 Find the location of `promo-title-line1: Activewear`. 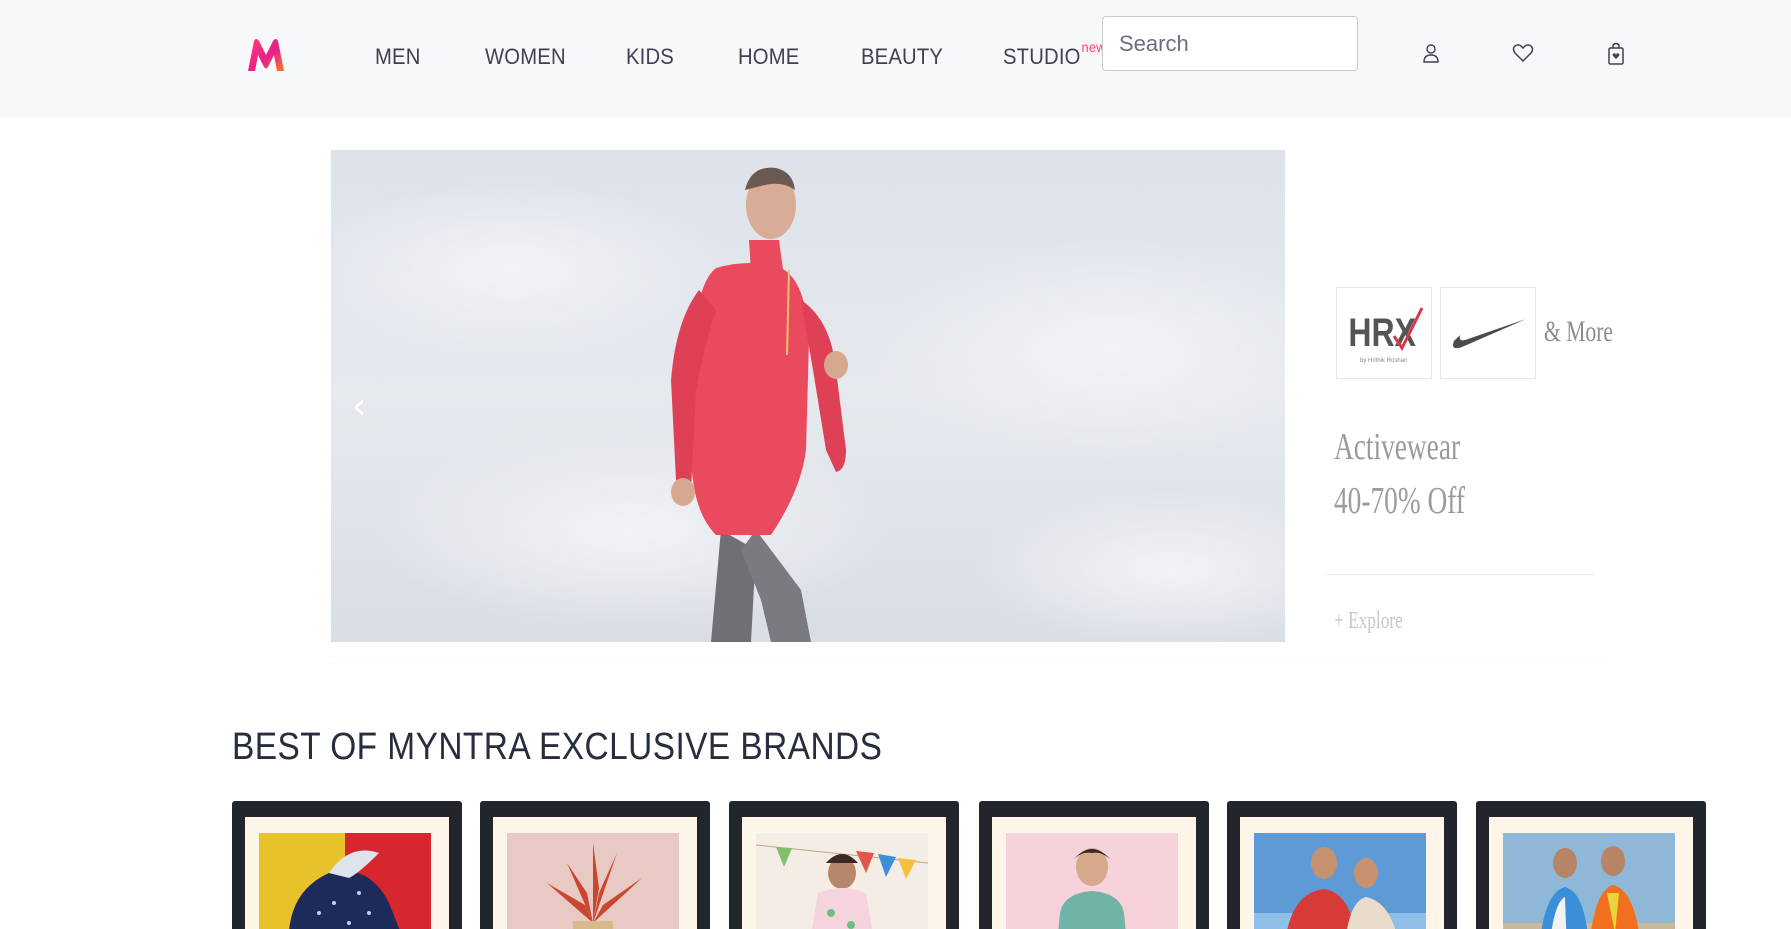

promo-title-line1: Activewear is located at coordinates (1397, 447).